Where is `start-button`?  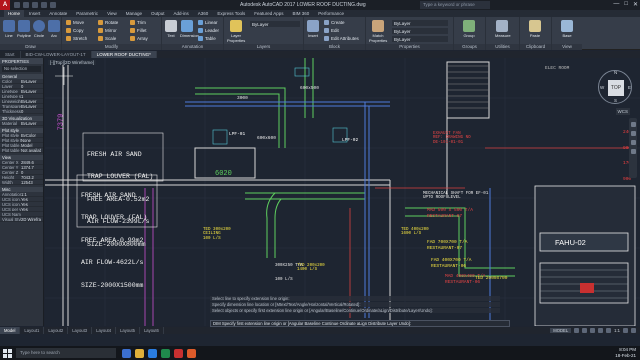 start-button is located at coordinates (7, 353).